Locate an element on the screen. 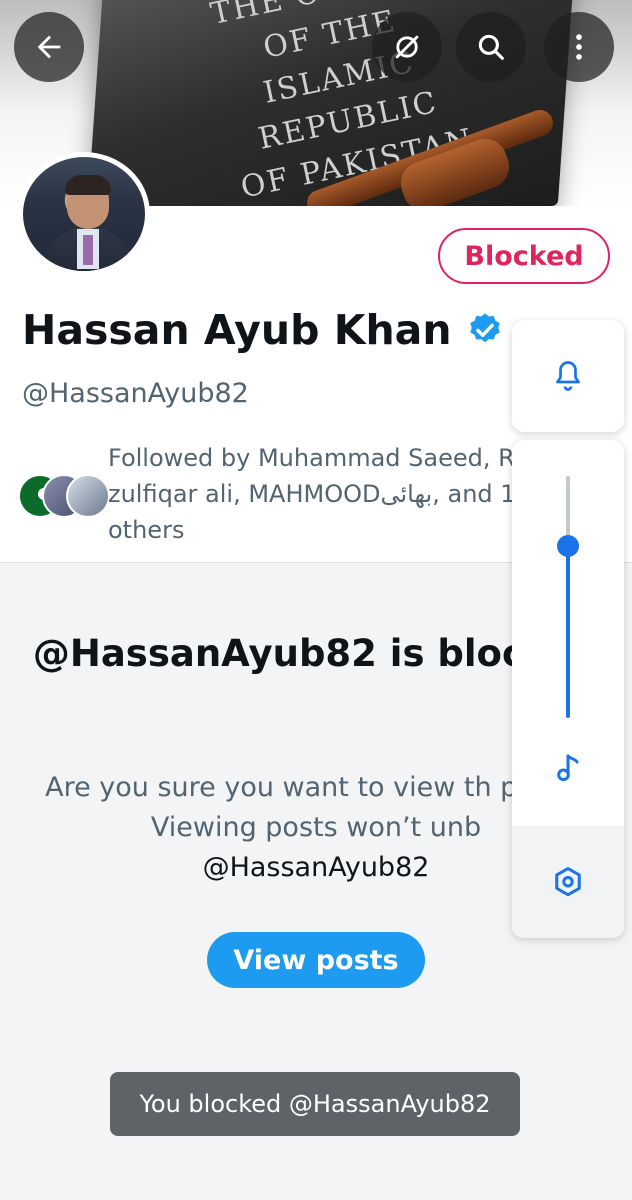 This screenshot has height=1200, width=632. more-button is located at coordinates (579, 47).